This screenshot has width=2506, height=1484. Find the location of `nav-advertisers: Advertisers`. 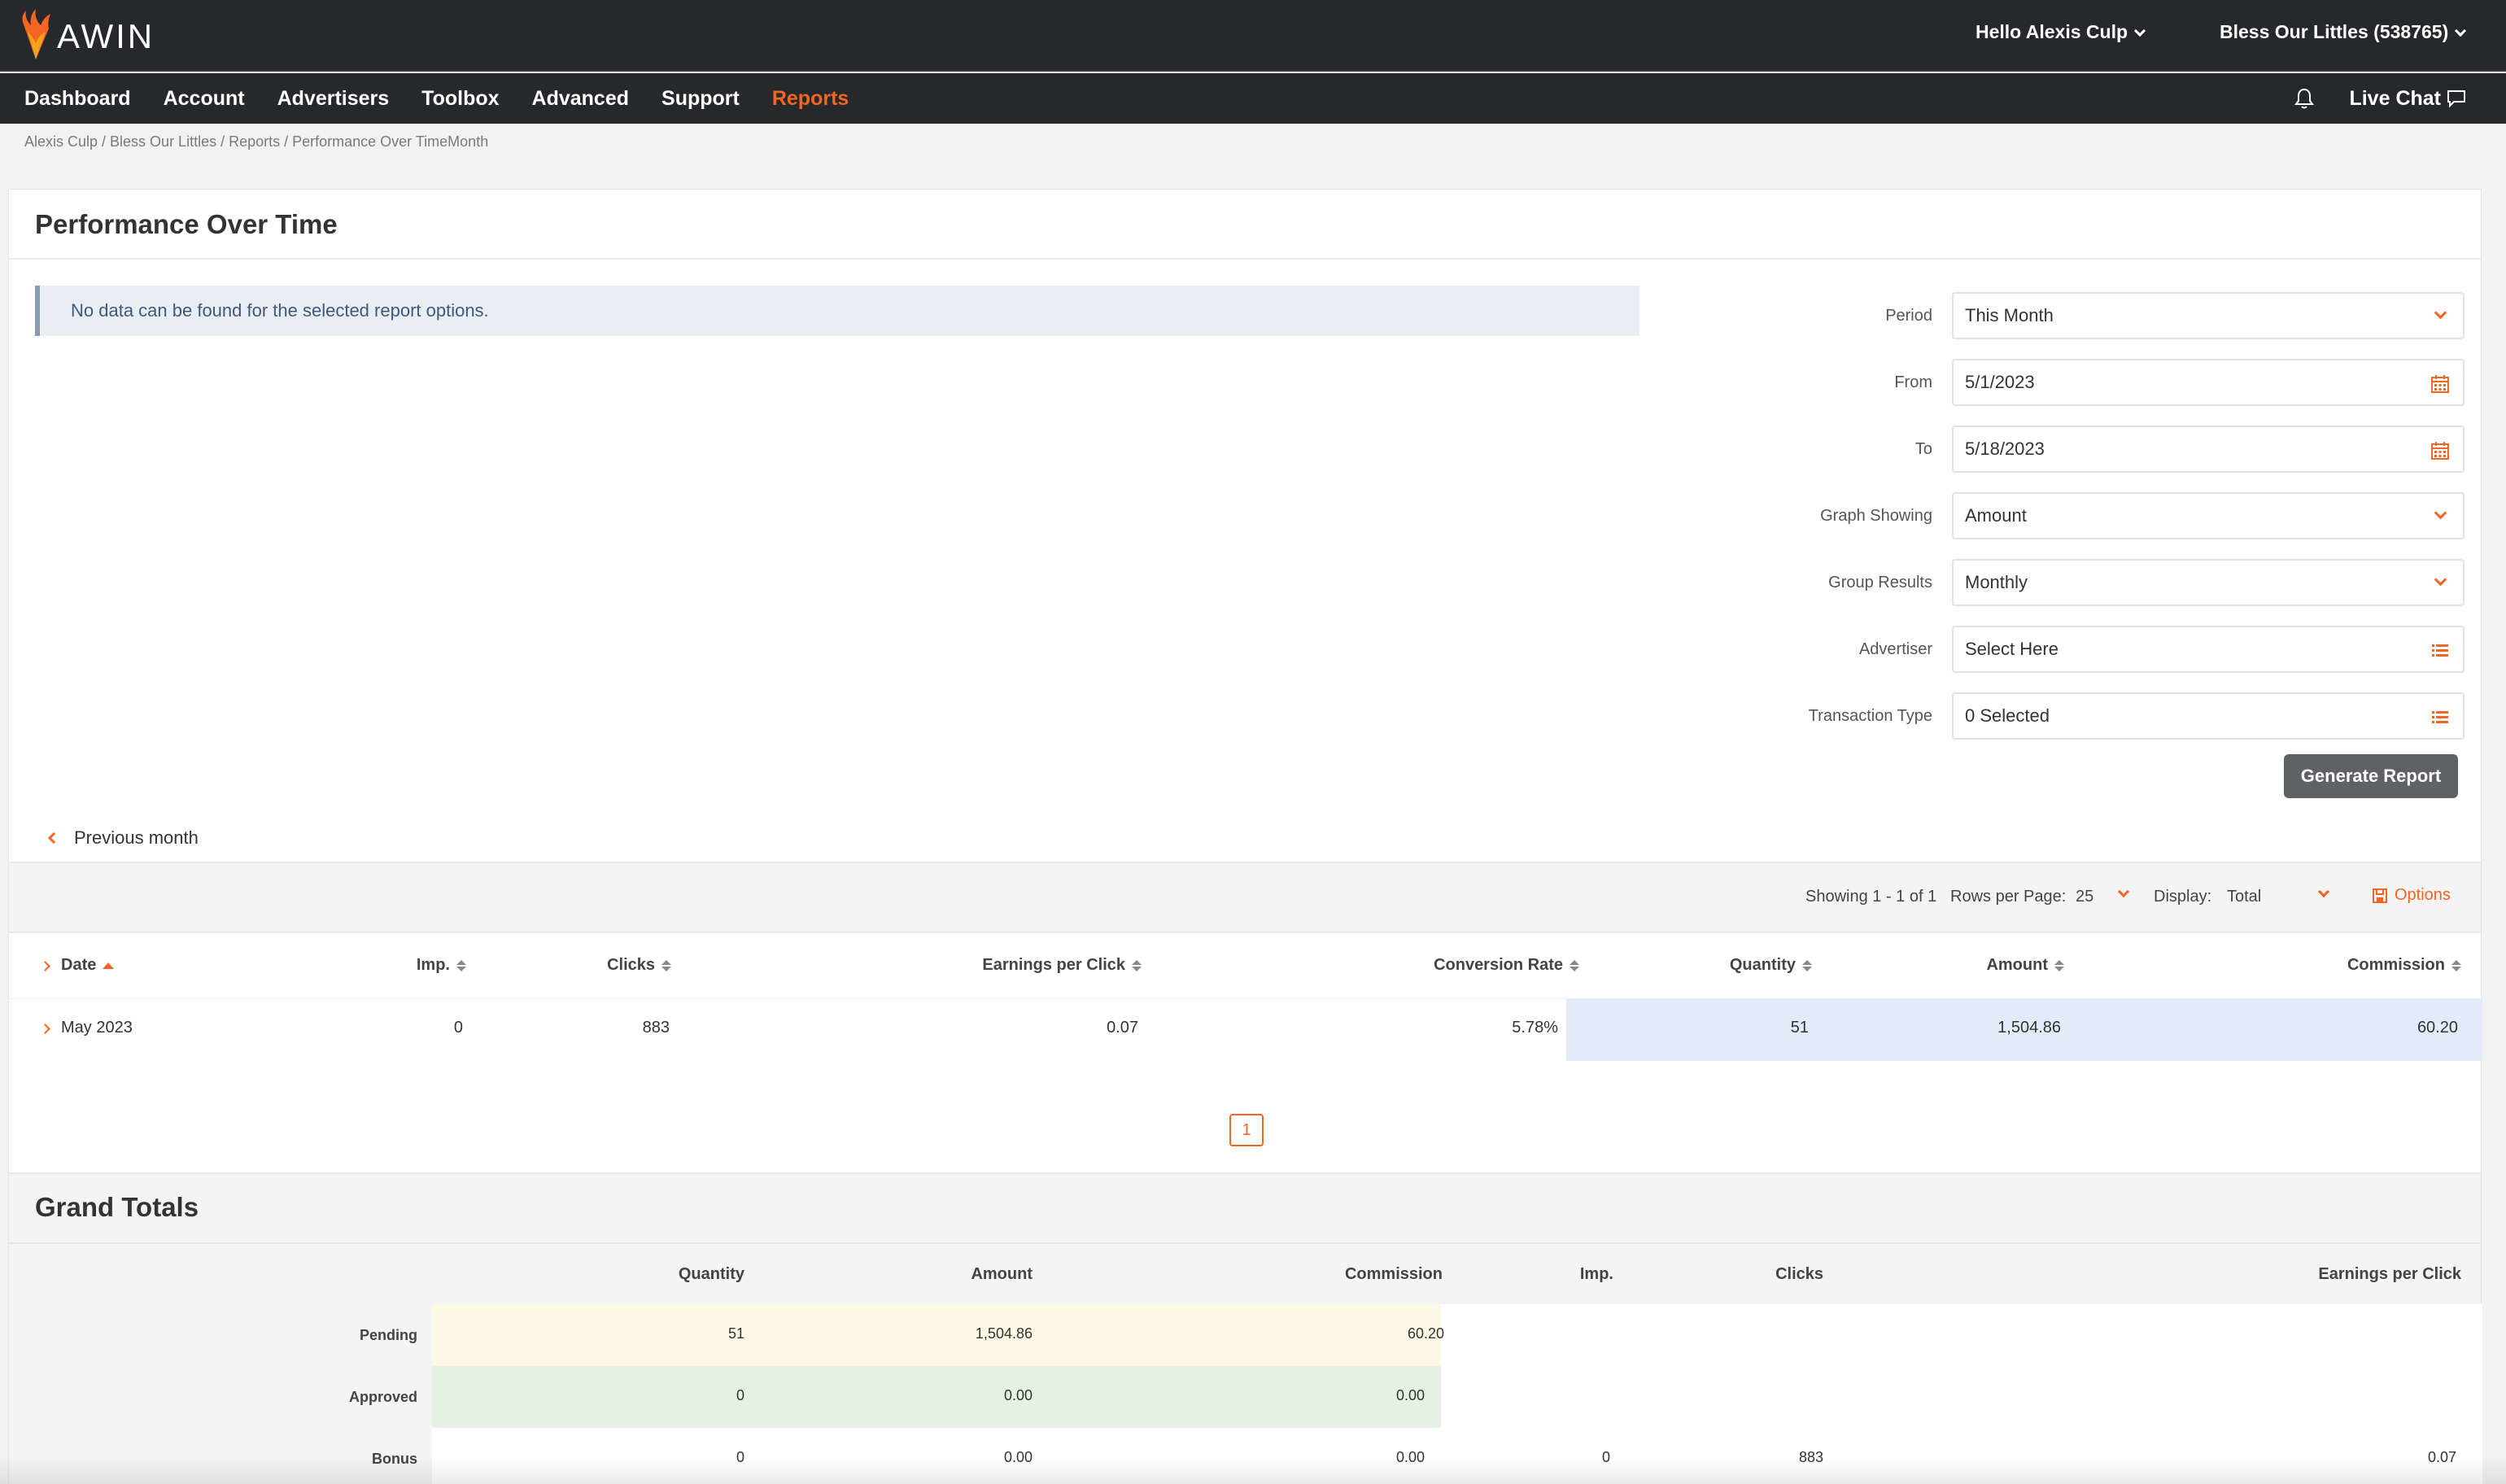

nav-advertisers: Advertisers is located at coordinates (333, 99).